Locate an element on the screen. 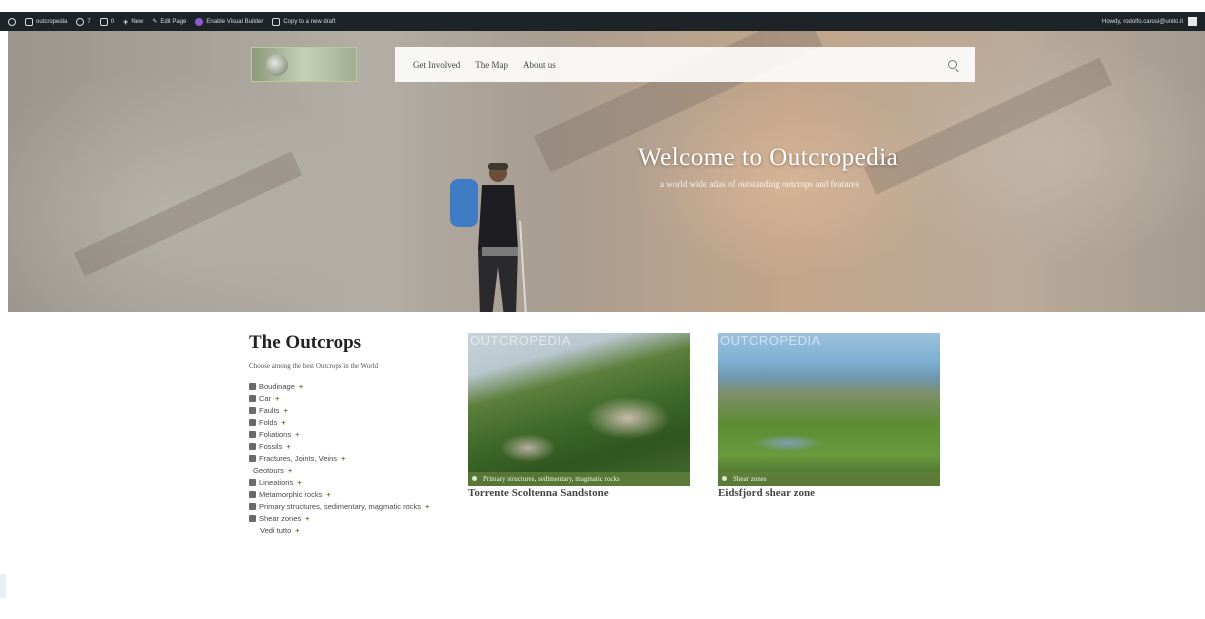  car-icon is located at coordinates (252, 398).